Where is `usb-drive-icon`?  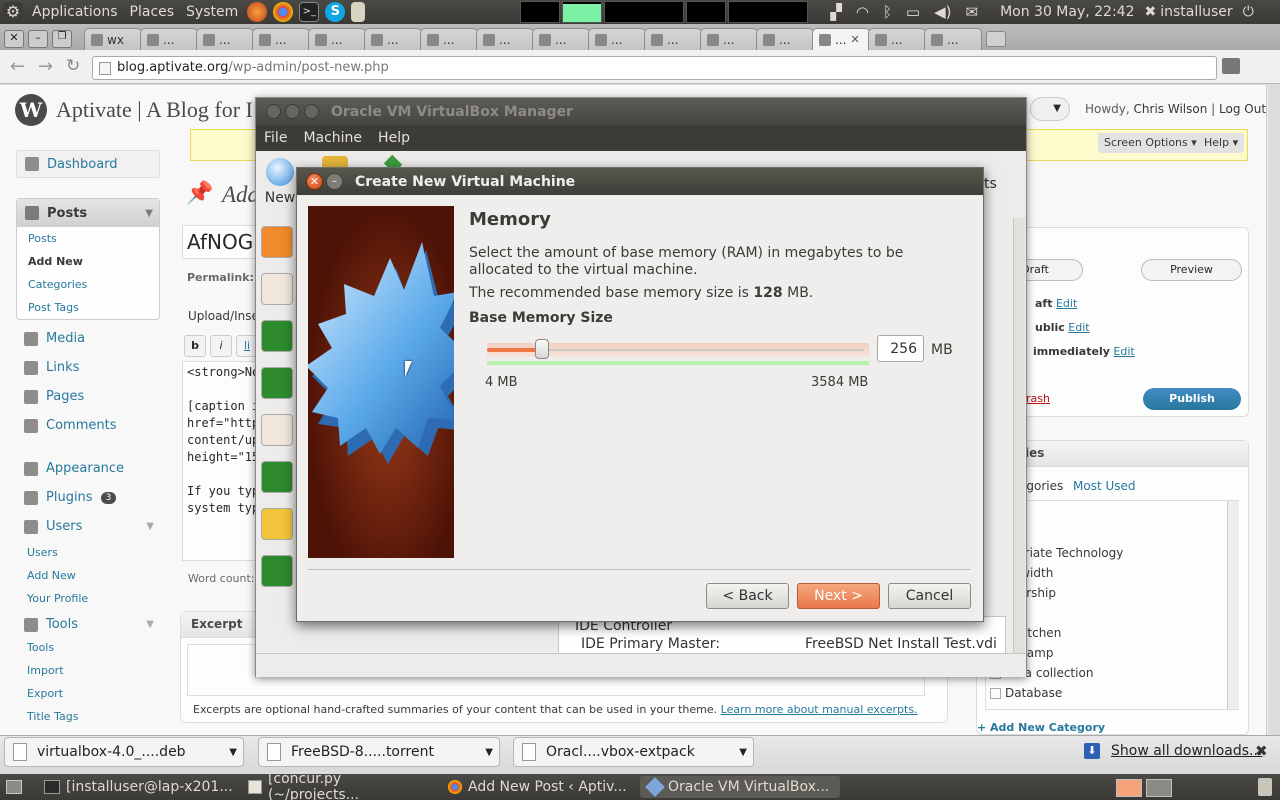
usb-drive-icon is located at coordinates (358, 12).